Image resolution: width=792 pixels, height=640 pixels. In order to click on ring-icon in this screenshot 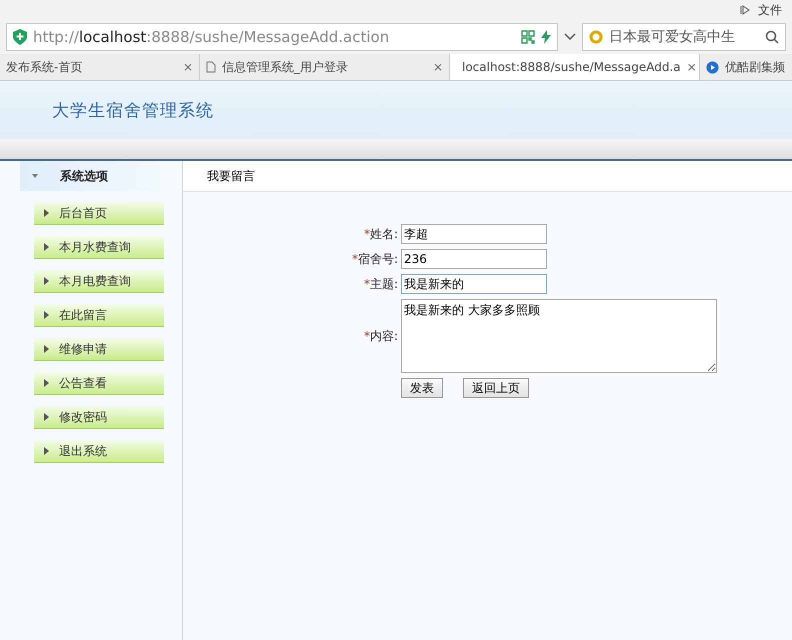, I will do `click(596, 37)`.